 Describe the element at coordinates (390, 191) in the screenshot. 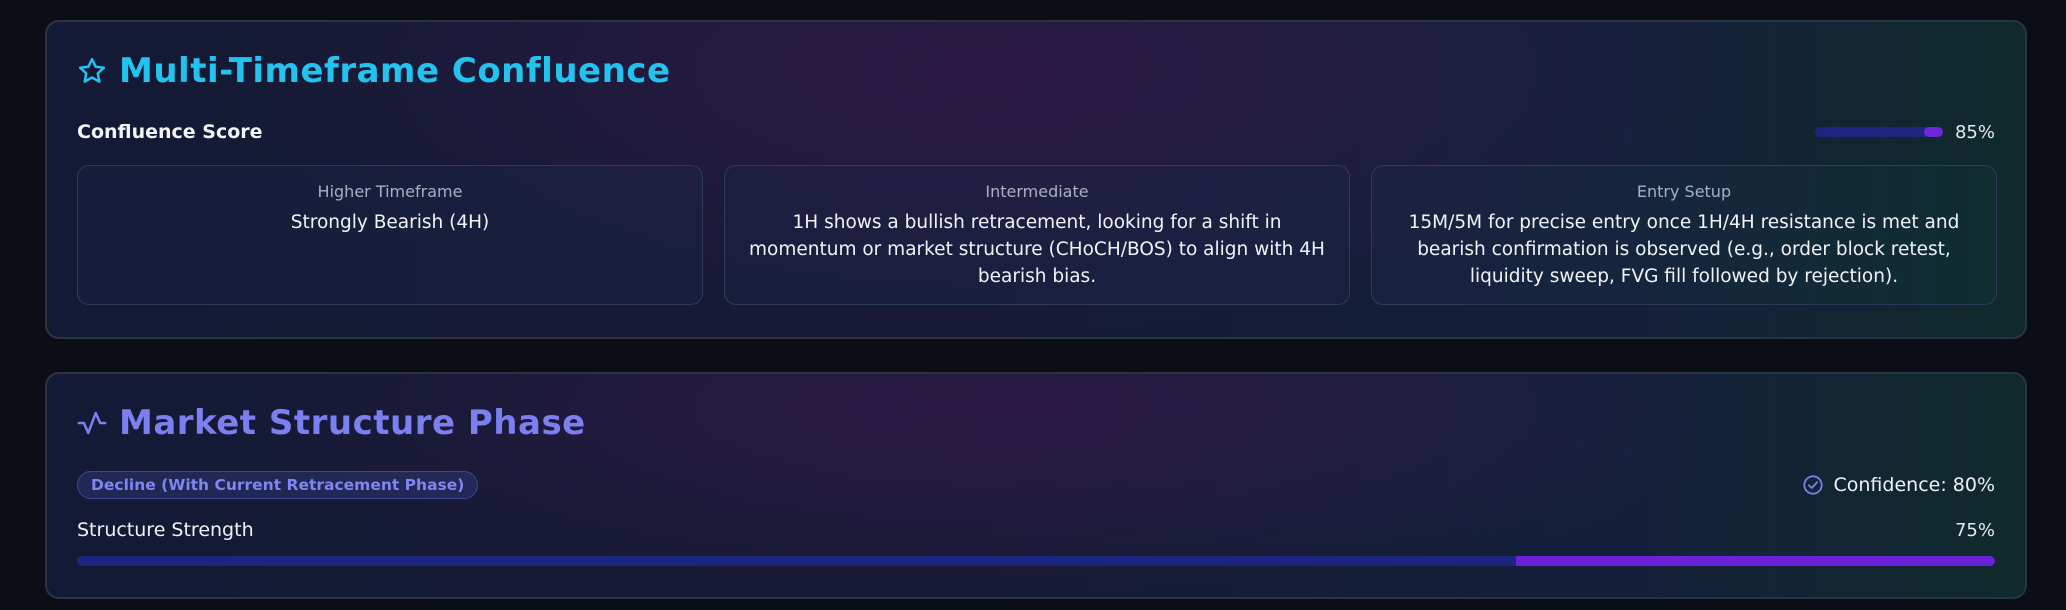

I see `panel-heading: Higher Timeframe` at that location.